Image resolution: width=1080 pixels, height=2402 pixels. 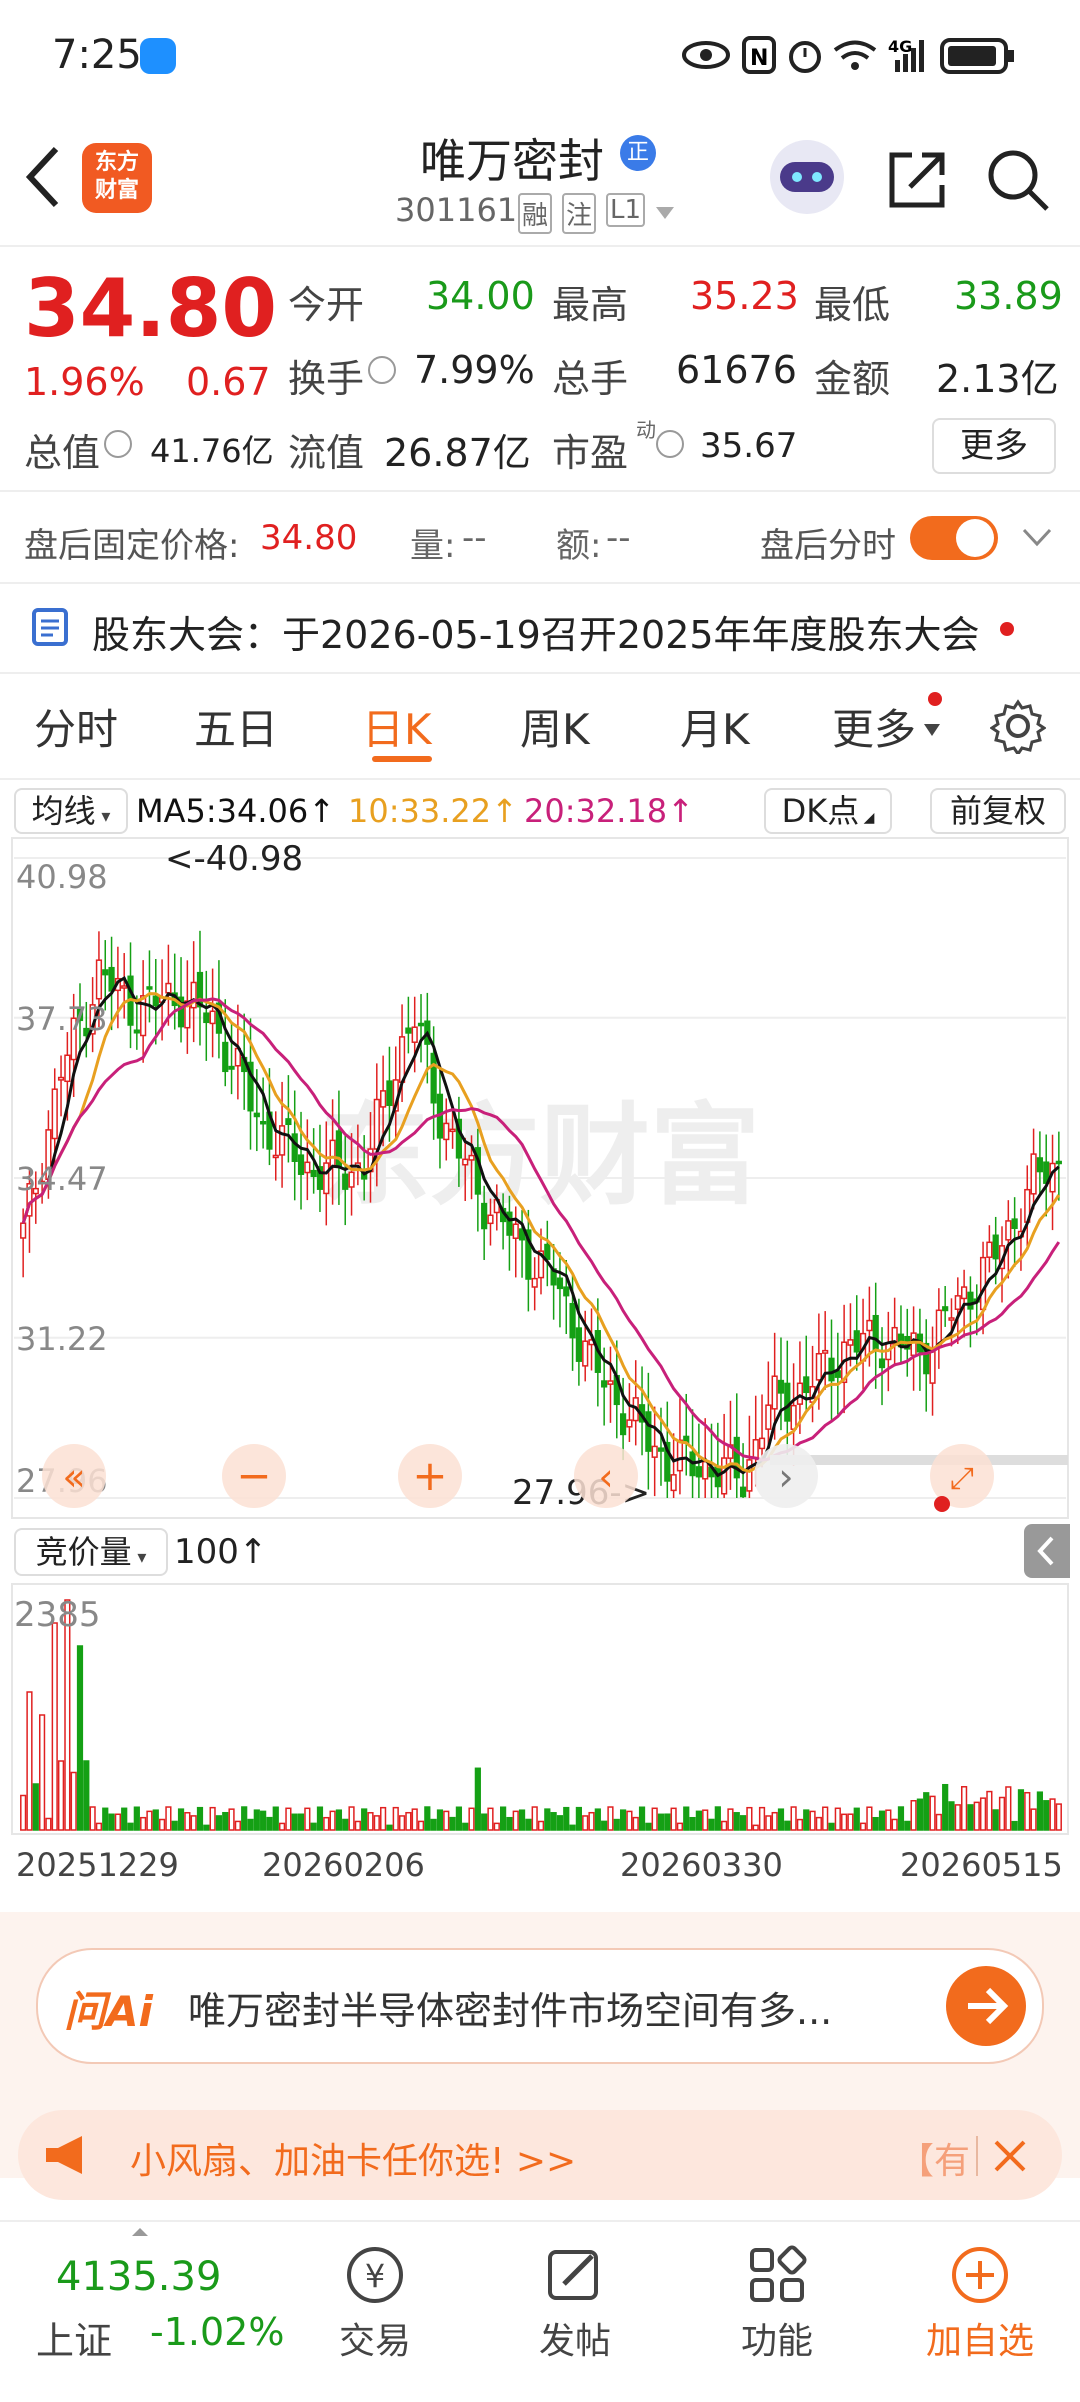 What do you see at coordinates (402, 759) in the screenshot?
I see `active-tab-indicator` at bounding box center [402, 759].